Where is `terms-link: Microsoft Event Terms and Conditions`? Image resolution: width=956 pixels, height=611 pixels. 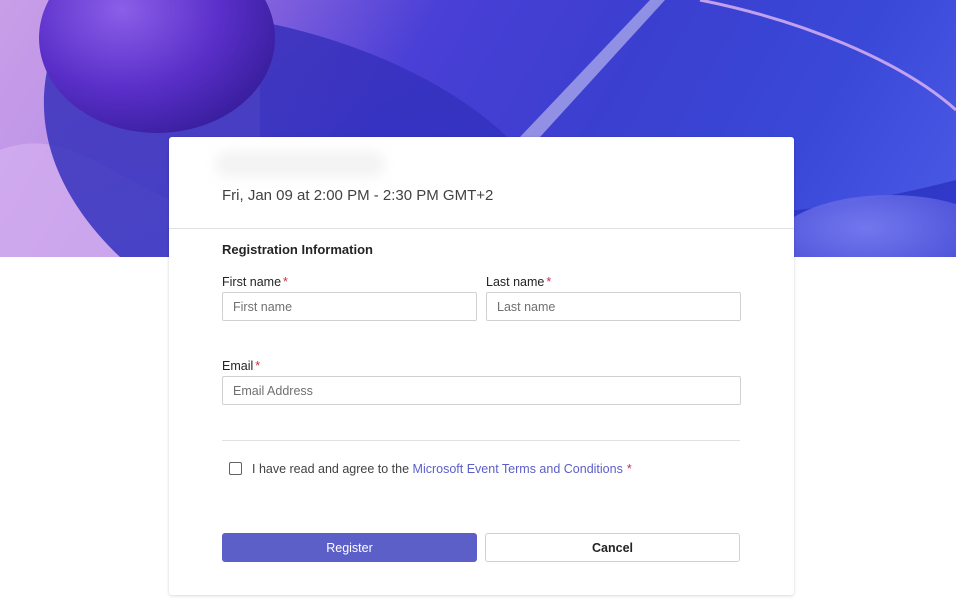 terms-link: Microsoft Event Terms and Conditions is located at coordinates (518, 469).